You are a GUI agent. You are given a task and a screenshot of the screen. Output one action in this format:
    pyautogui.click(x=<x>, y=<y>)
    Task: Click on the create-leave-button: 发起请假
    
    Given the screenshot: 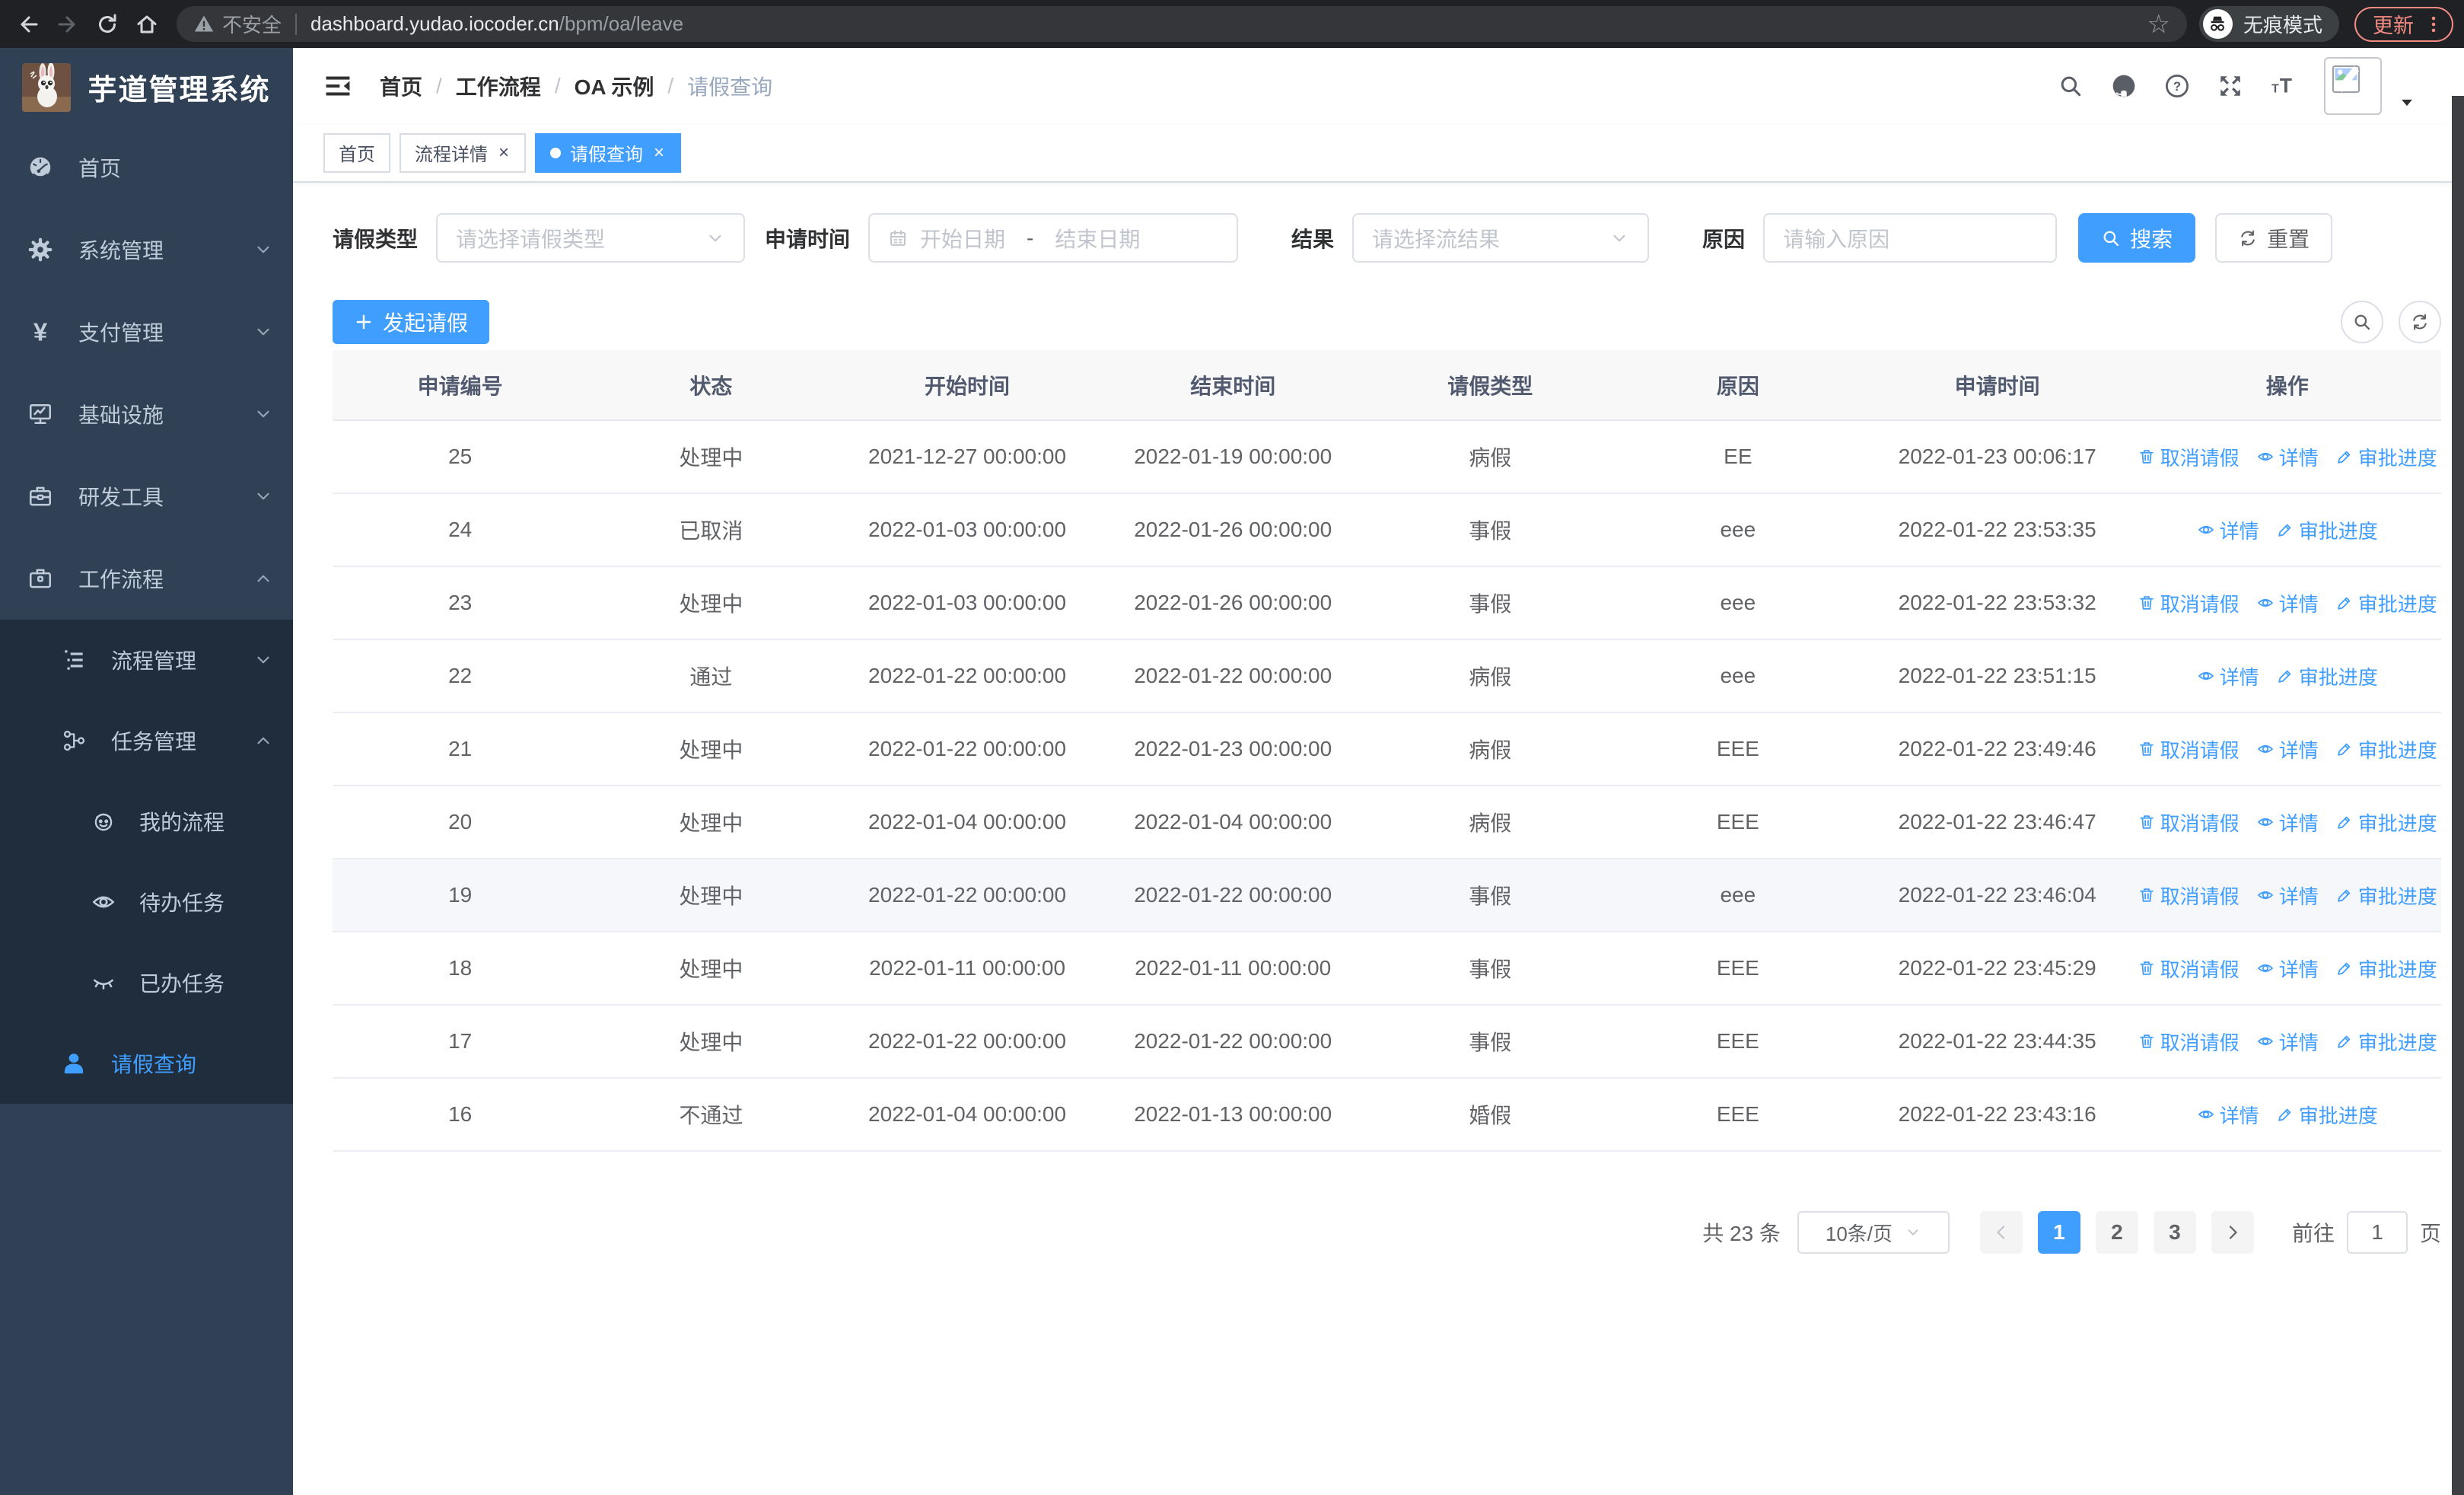 What is the action you would take?
    pyautogui.click(x=411, y=322)
    